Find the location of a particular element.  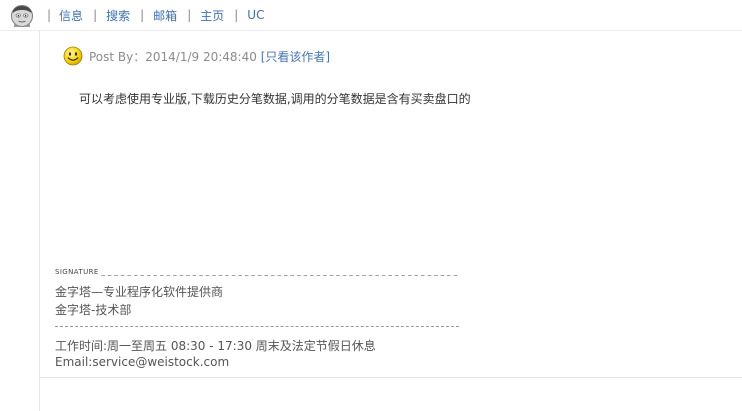

left-column-divider is located at coordinates (39, 220).